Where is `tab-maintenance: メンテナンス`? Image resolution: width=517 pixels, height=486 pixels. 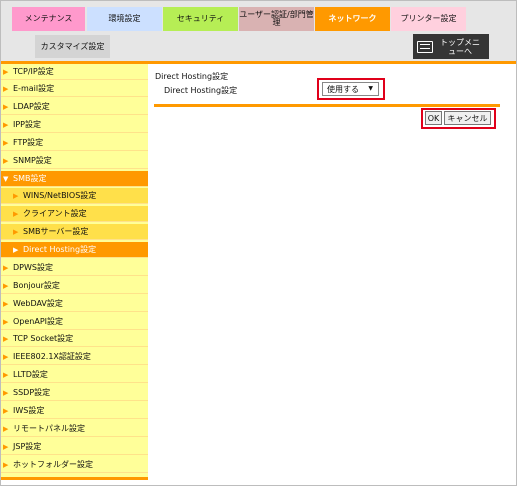 tab-maintenance: メンテナンス is located at coordinates (48, 19).